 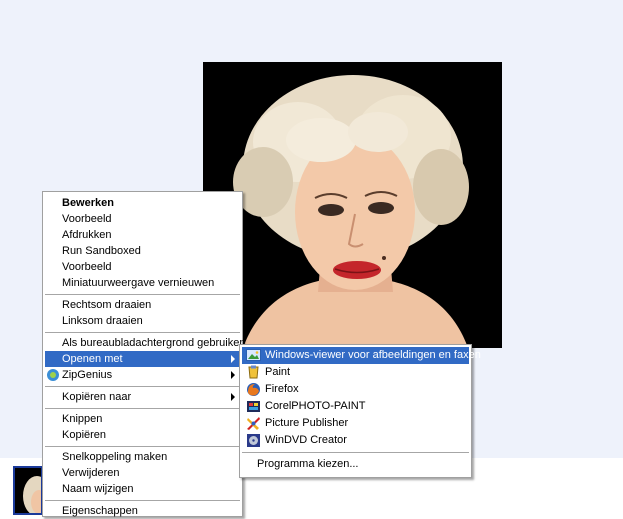 I want to click on menu-item-linksom-draaien: Linksom draaien, so click(x=142, y=321).